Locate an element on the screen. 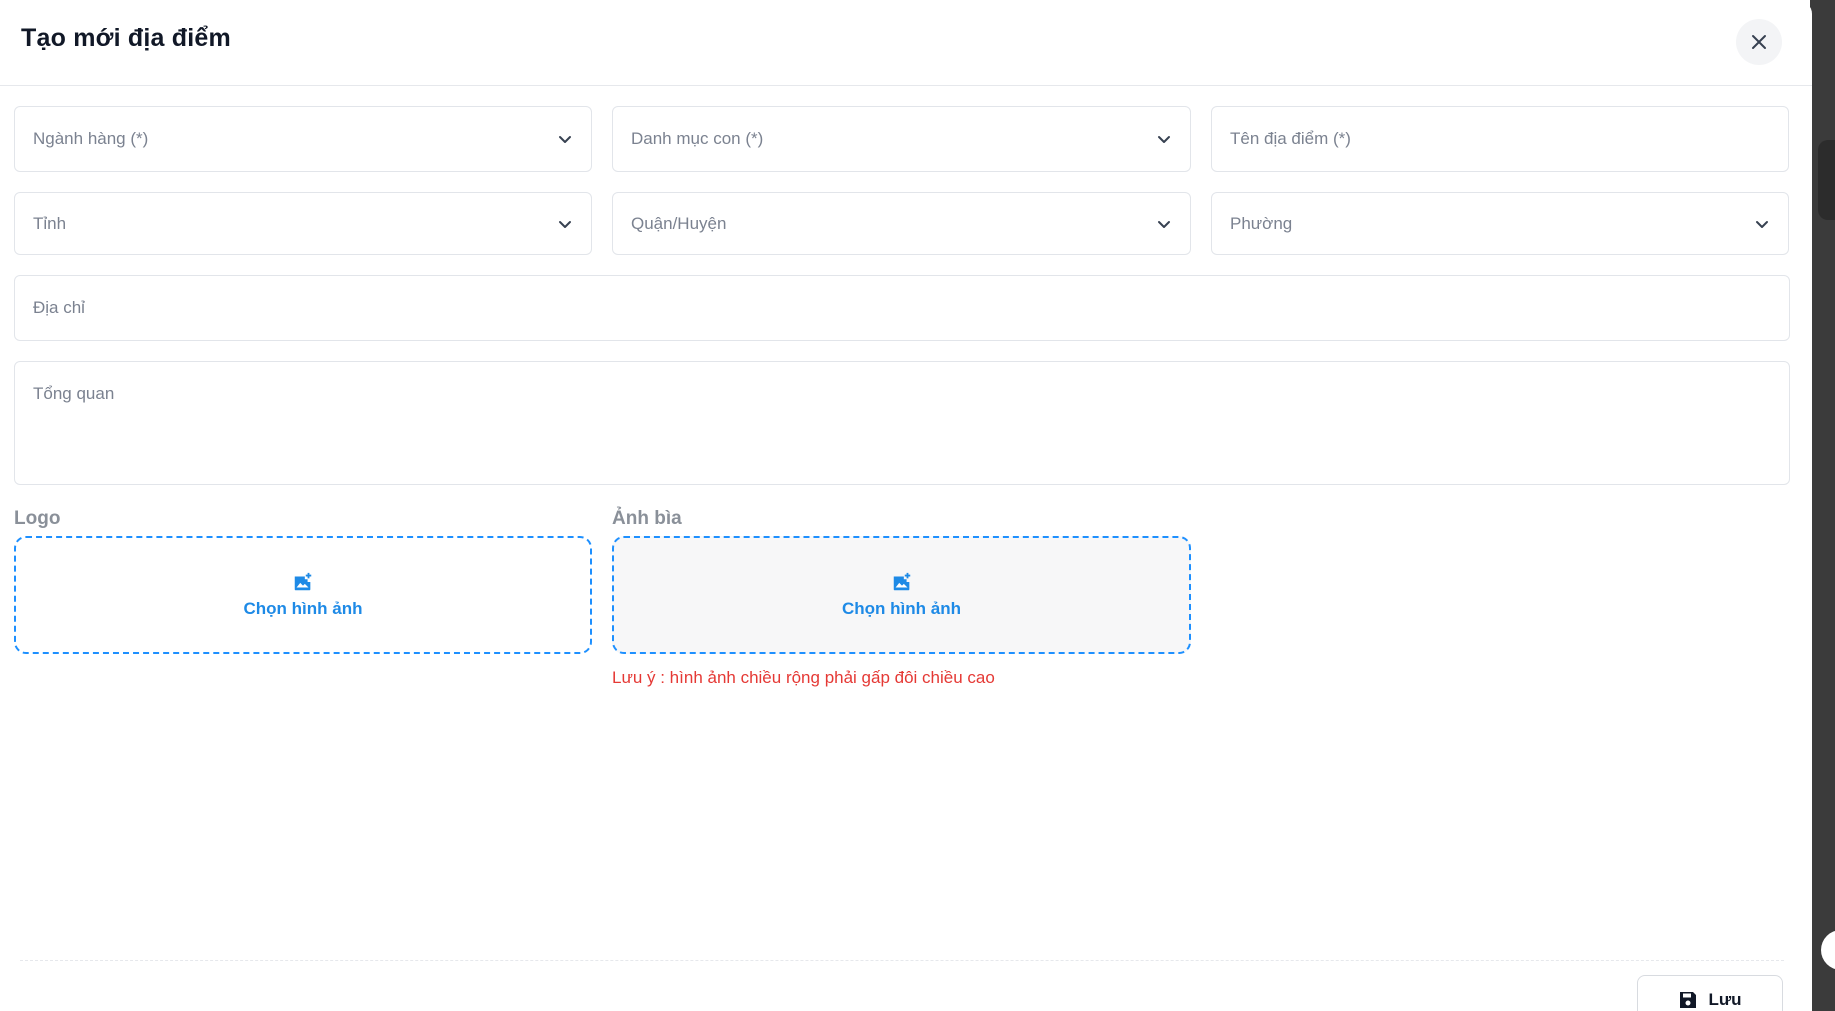 The image size is (1835, 1011). address-input: Địa chỉ is located at coordinates (902, 308).